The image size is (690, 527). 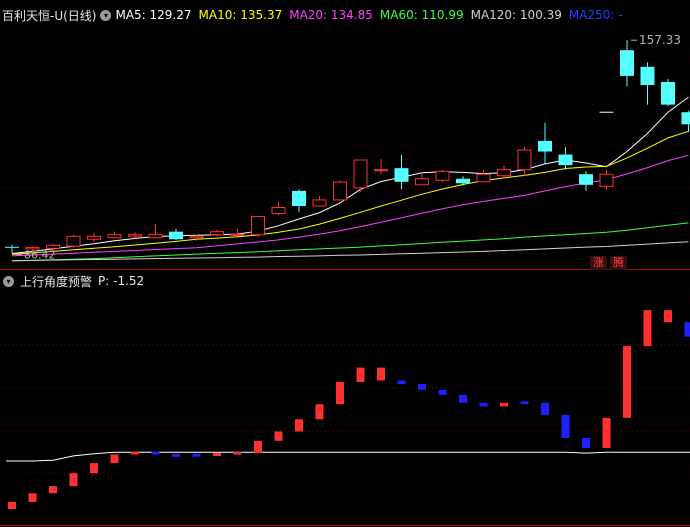 What do you see at coordinates (516, 15) in the screenshot?
I see `ma-legend-4: MA120: 100.39` at bounding box center [516, 15].